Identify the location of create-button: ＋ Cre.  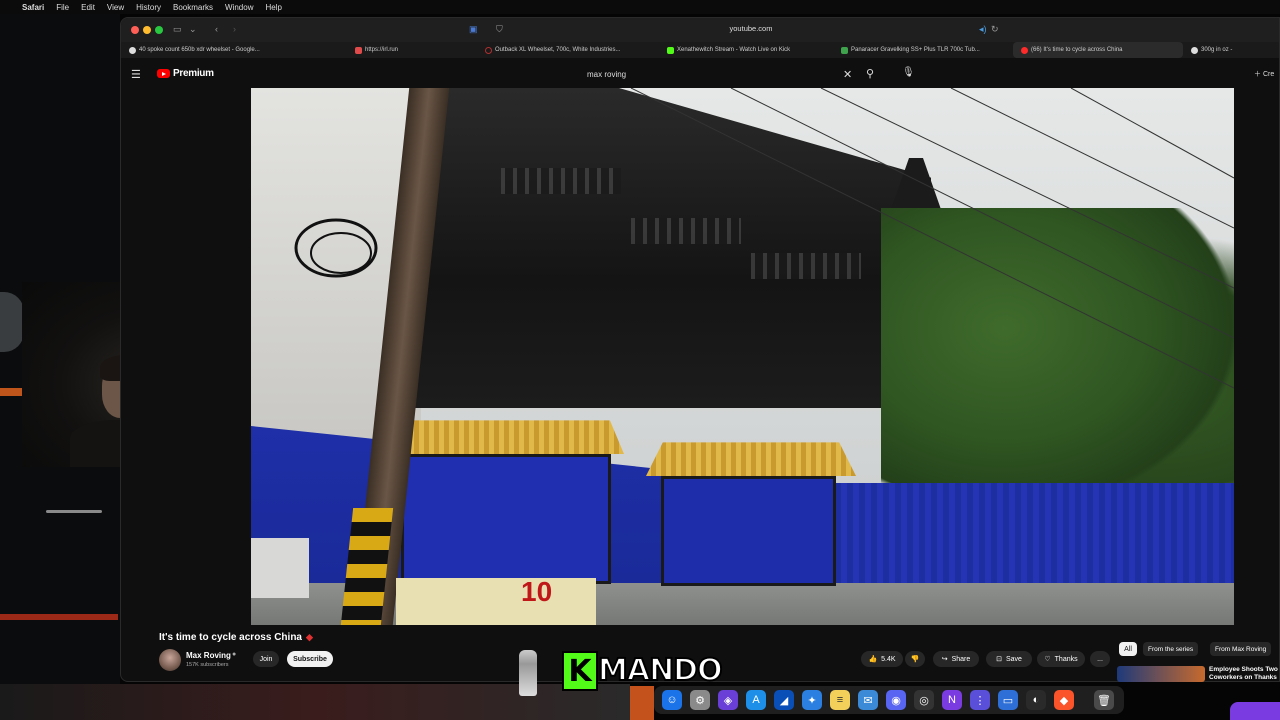
(1264, 74).